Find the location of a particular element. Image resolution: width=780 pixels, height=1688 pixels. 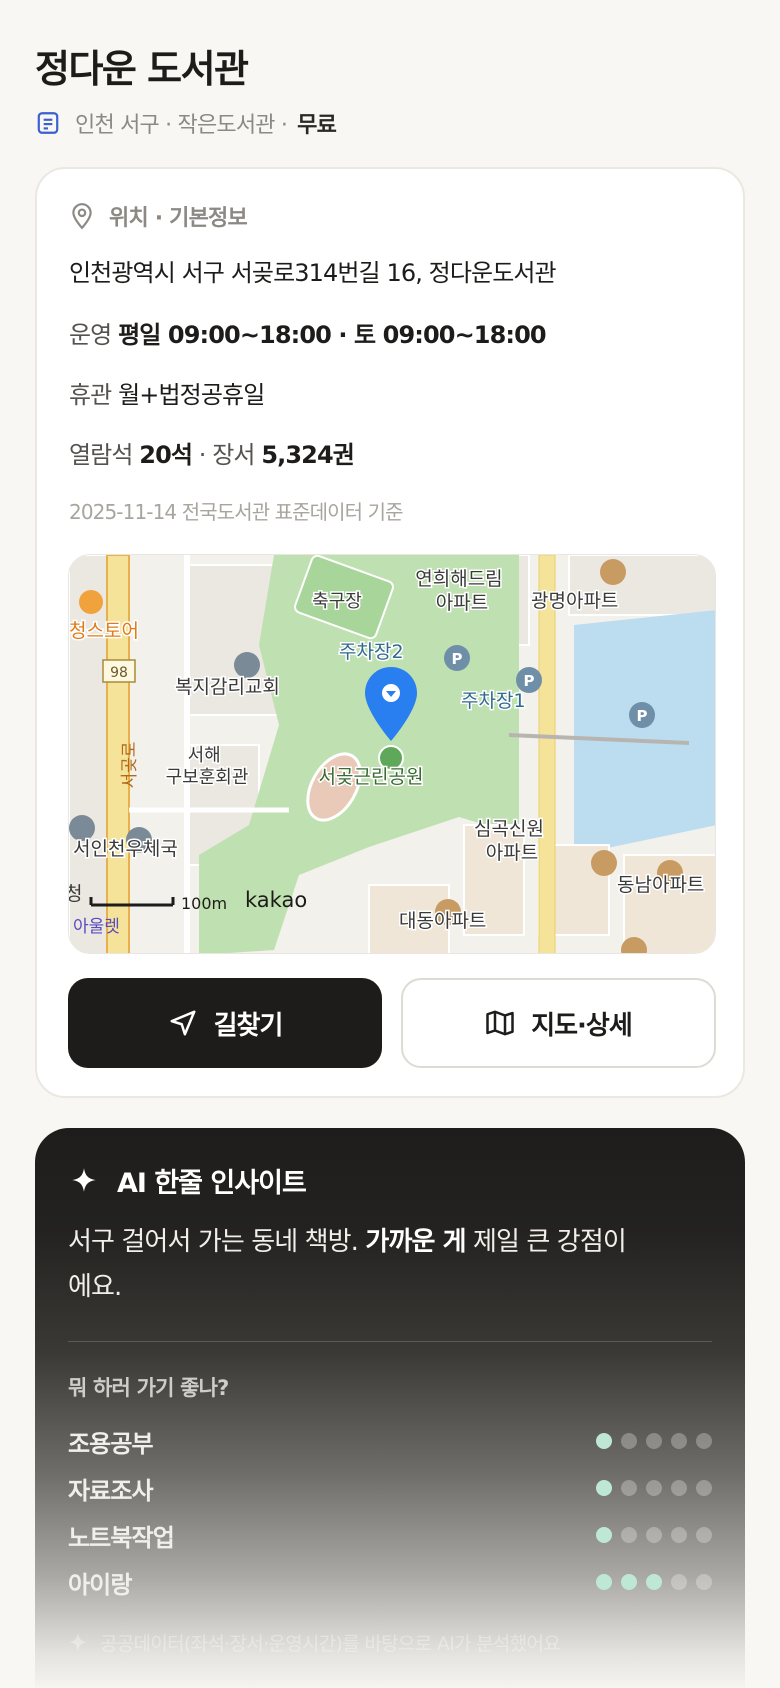

capacity-row: 열람석 20석 · 장서 5,324권 is located at coordinates (212, 452).